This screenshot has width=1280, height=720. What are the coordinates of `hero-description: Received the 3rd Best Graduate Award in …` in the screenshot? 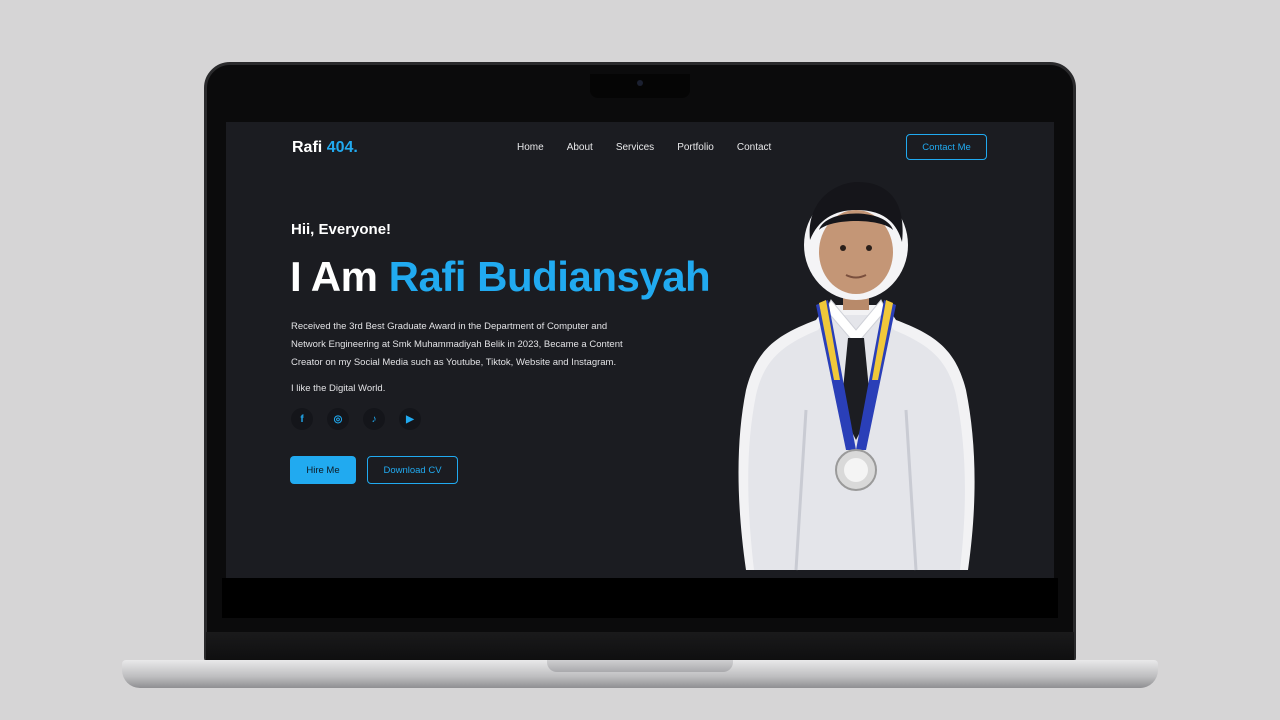 It's located at (457, 344).